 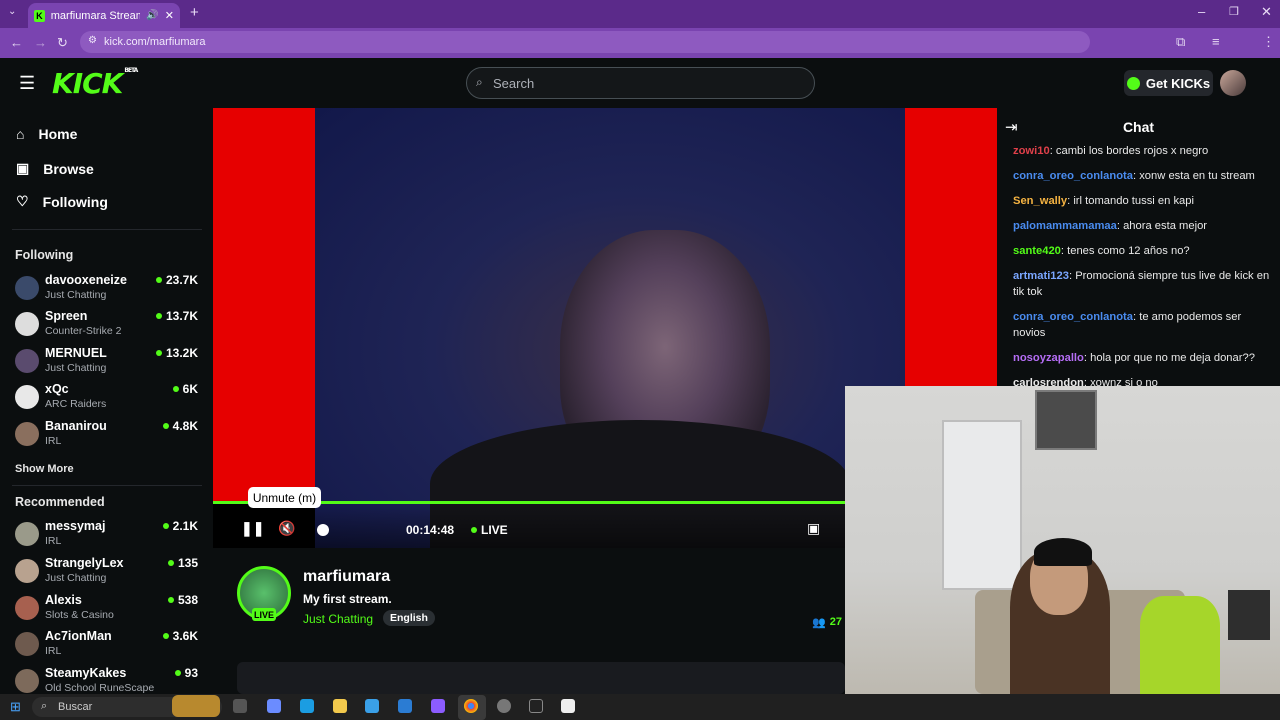 What do you see at coordinates (107, 573) in the screenshot?
I see `recommended-channel: StrangelyLex Just Chatting 135` at bounding box center [107, 573].